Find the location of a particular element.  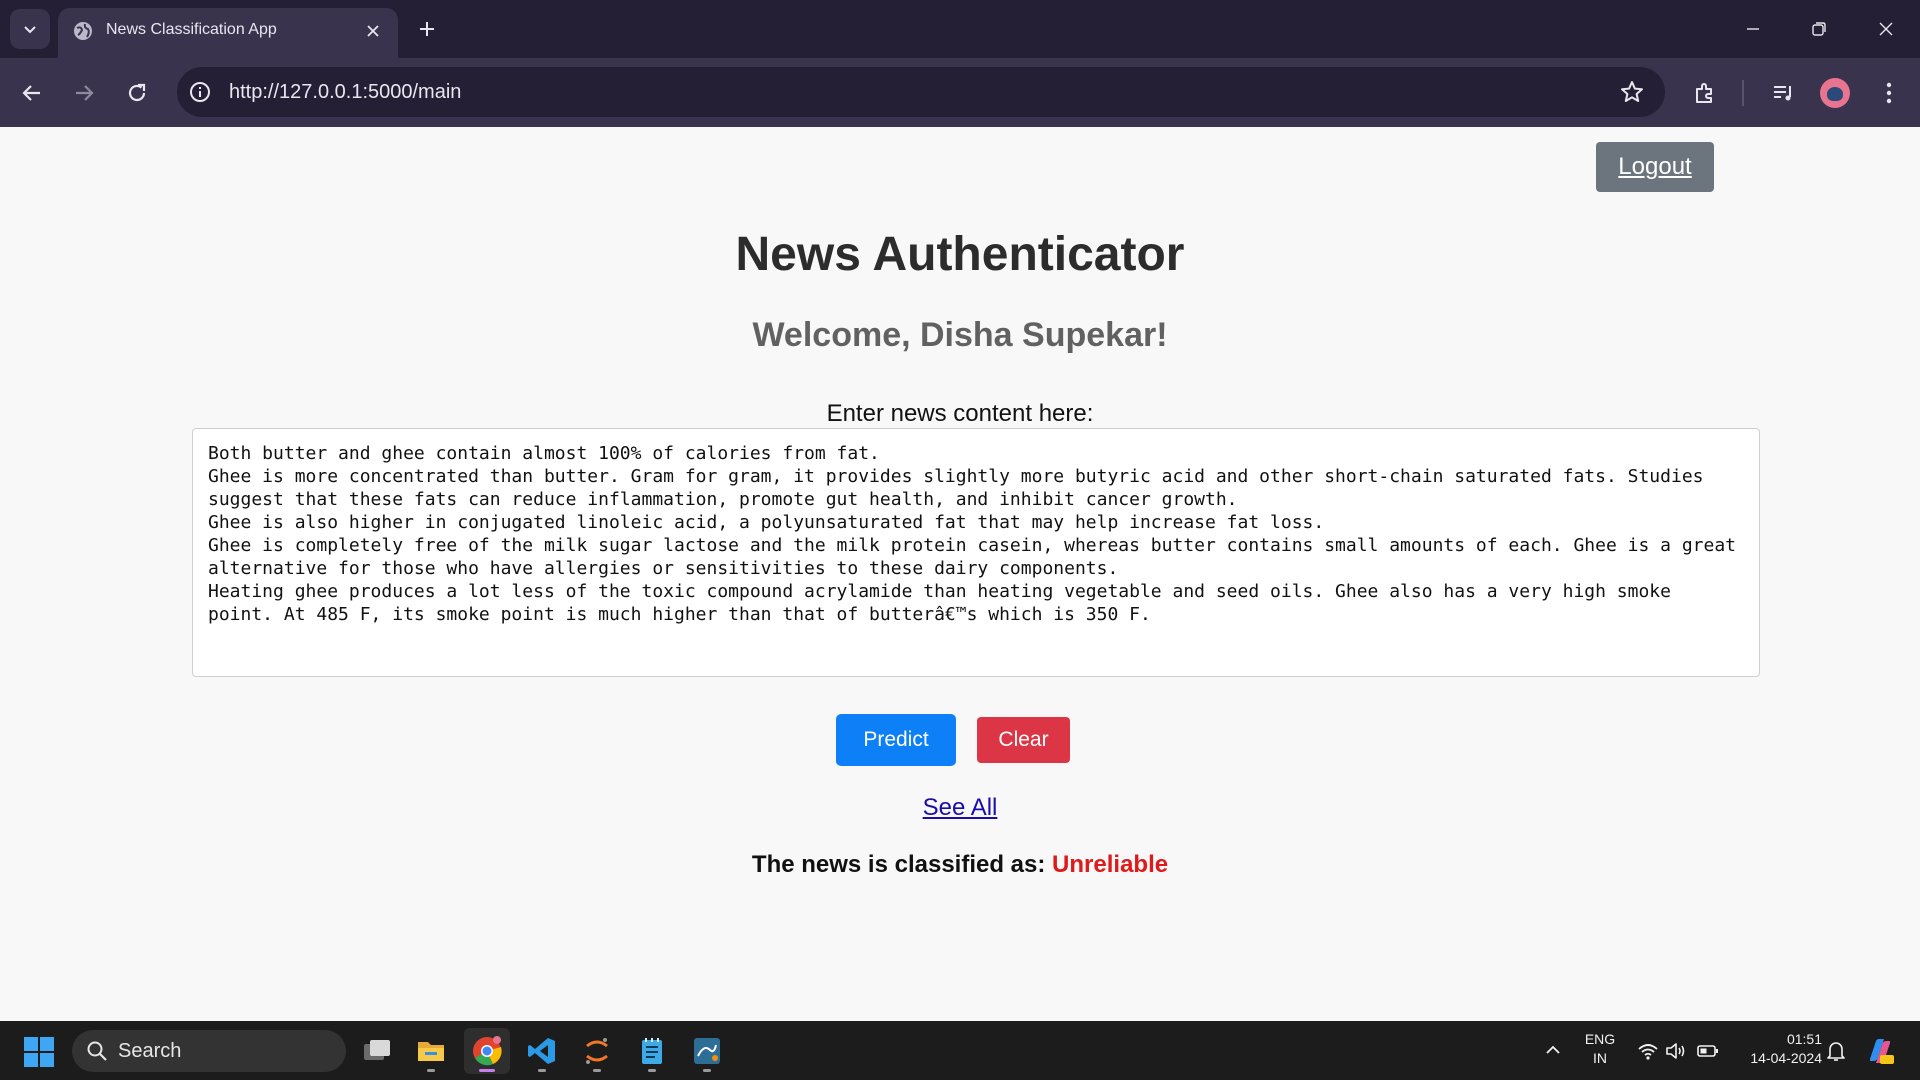

volume-icon is located at coordinates (1676, 1051).